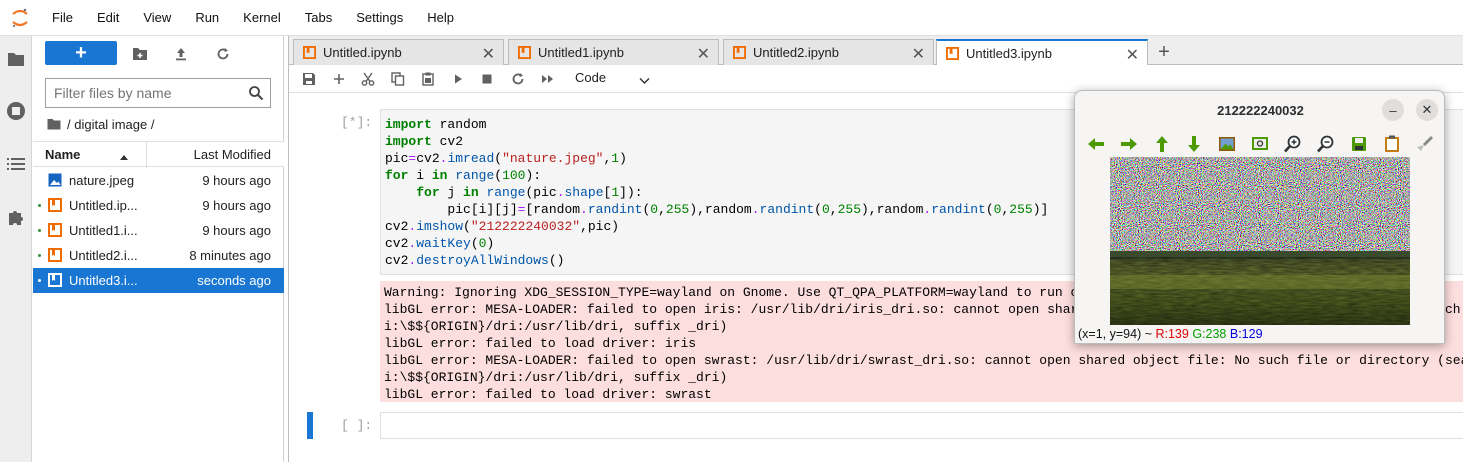 The image size is (1463, 462). What do you see at coordinates (1227, 144) in the screenshot?
I see `zoom-fit-image-icon` at bounding box center [1227, 144].